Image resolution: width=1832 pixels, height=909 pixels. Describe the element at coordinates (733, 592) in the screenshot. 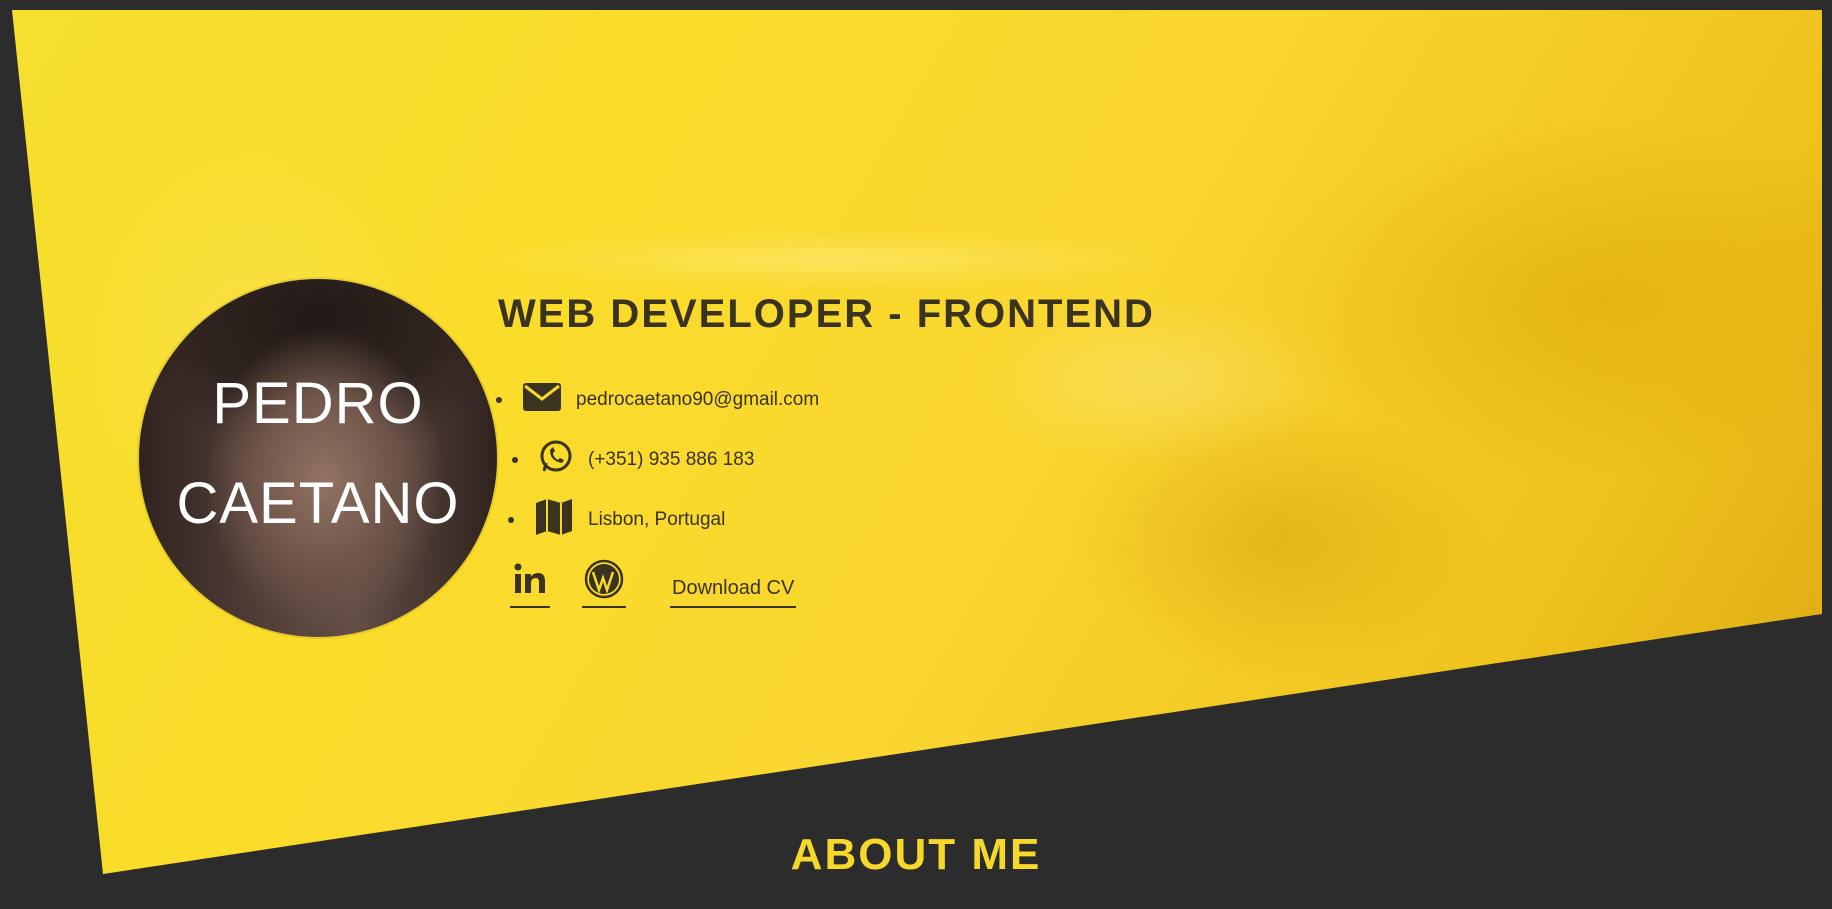

I see `download-cv-link: Download CV` at that location.